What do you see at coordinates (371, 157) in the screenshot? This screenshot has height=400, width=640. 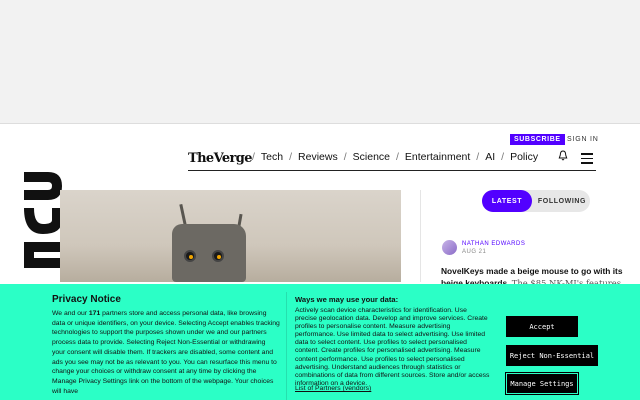 I see `nav-item-science: Science` at bounding box center [371, 157].